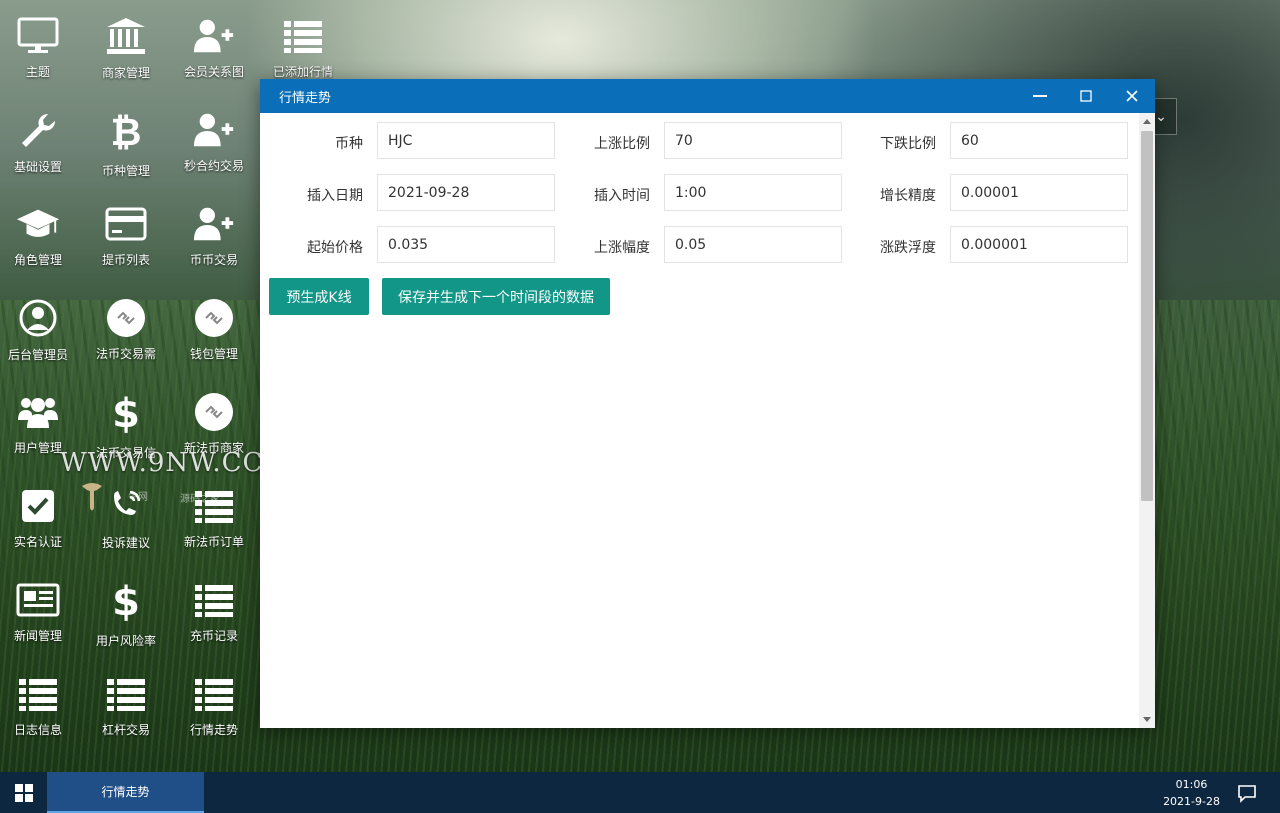 This screenshot has width=1280, height=813. Describe the element at coordinates (126, 36) in the screenshot. I see `bank-icon` at that location.